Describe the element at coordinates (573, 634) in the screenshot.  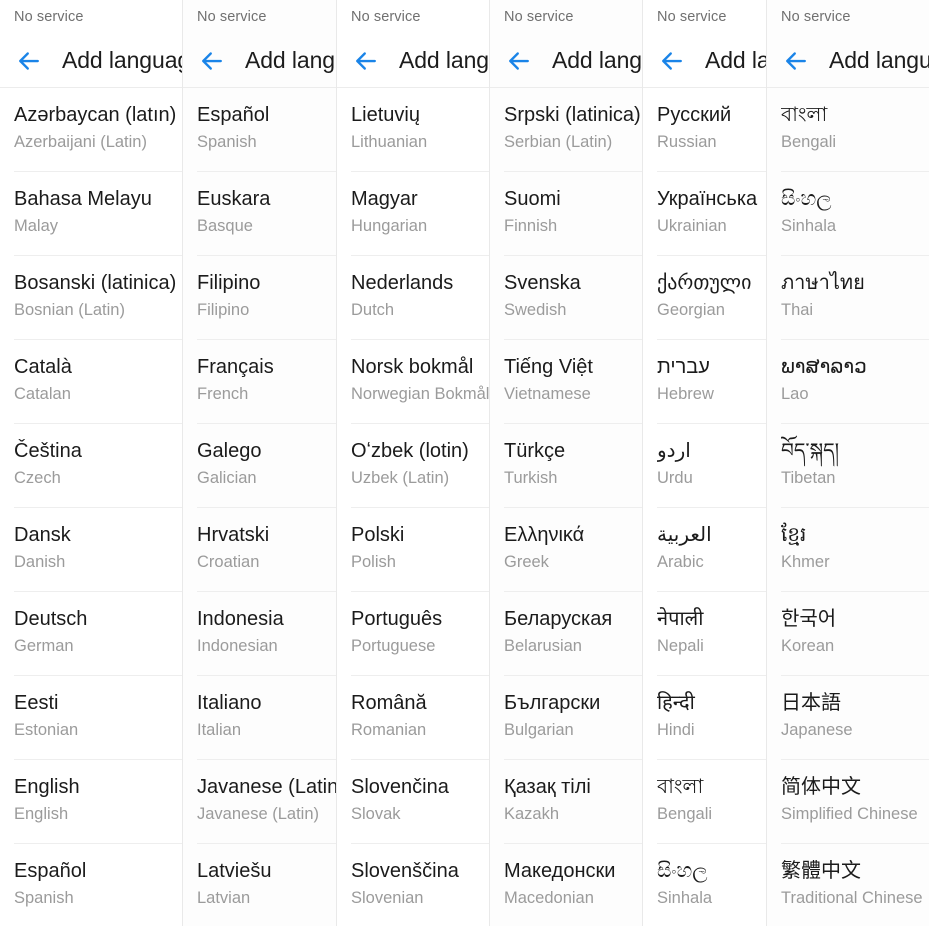
I see `language-list-item: Беларуская Belarusian` at that location.